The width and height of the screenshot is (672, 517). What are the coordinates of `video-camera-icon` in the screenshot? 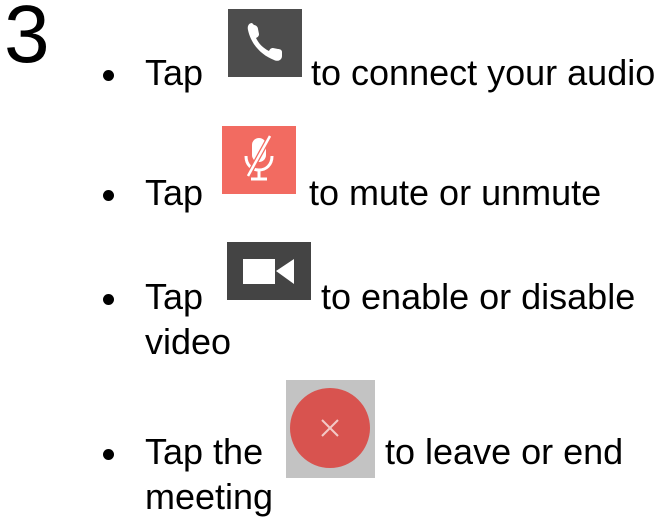 It's located at (269, 271).